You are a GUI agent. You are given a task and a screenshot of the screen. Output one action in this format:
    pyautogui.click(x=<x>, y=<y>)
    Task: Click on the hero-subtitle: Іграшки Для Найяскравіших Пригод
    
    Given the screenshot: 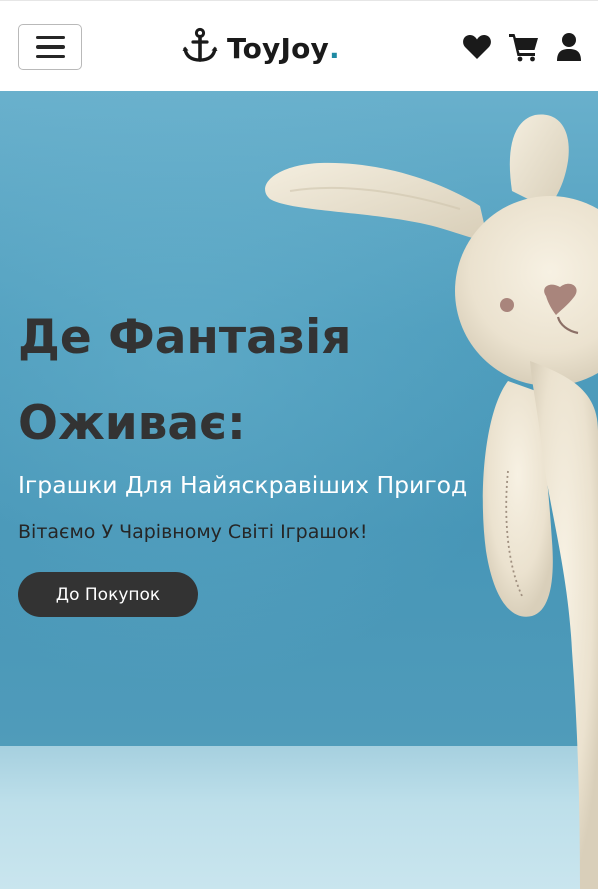 What is the action you would take?
    pyautogui.click(x=243, y=485)
    